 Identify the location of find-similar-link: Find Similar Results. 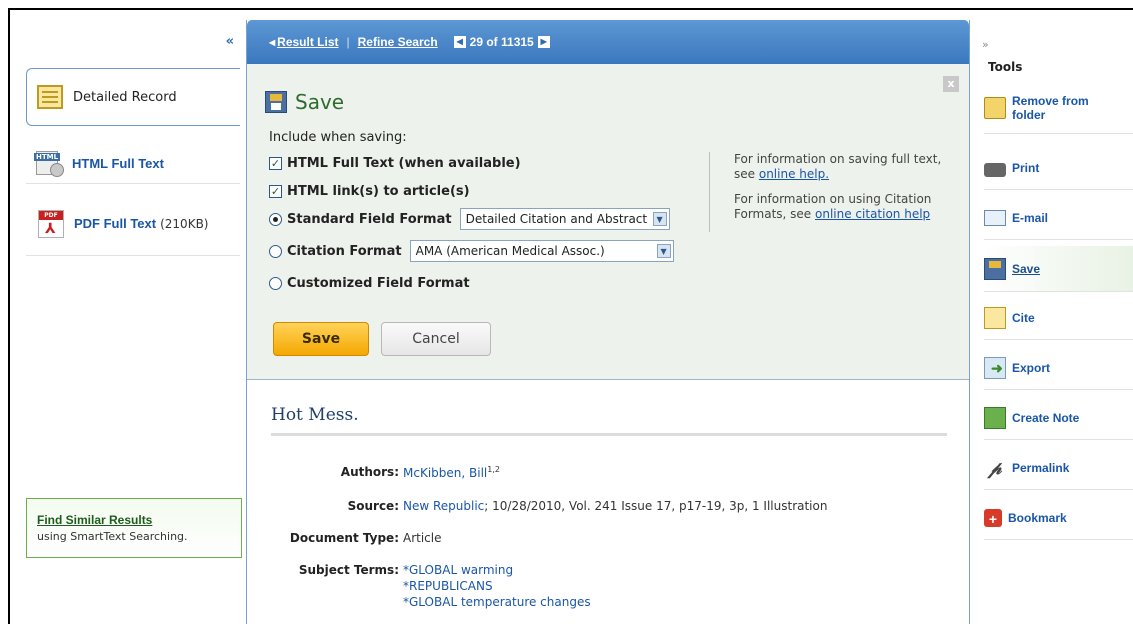
(134, 520).